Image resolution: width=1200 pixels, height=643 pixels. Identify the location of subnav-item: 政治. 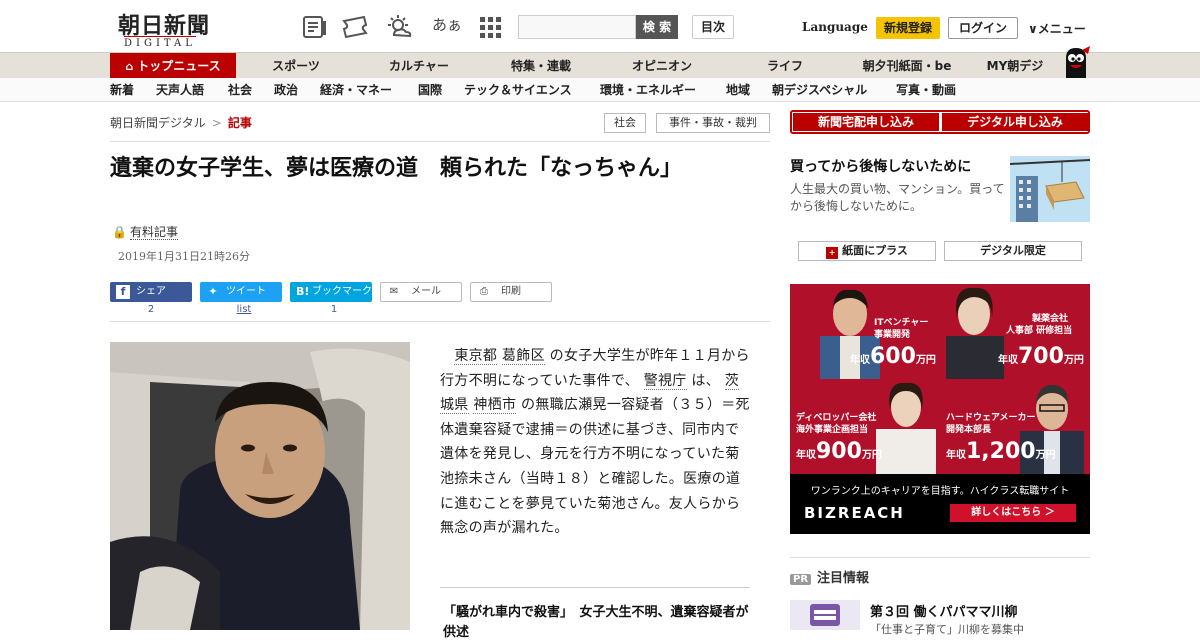
(286, 90).